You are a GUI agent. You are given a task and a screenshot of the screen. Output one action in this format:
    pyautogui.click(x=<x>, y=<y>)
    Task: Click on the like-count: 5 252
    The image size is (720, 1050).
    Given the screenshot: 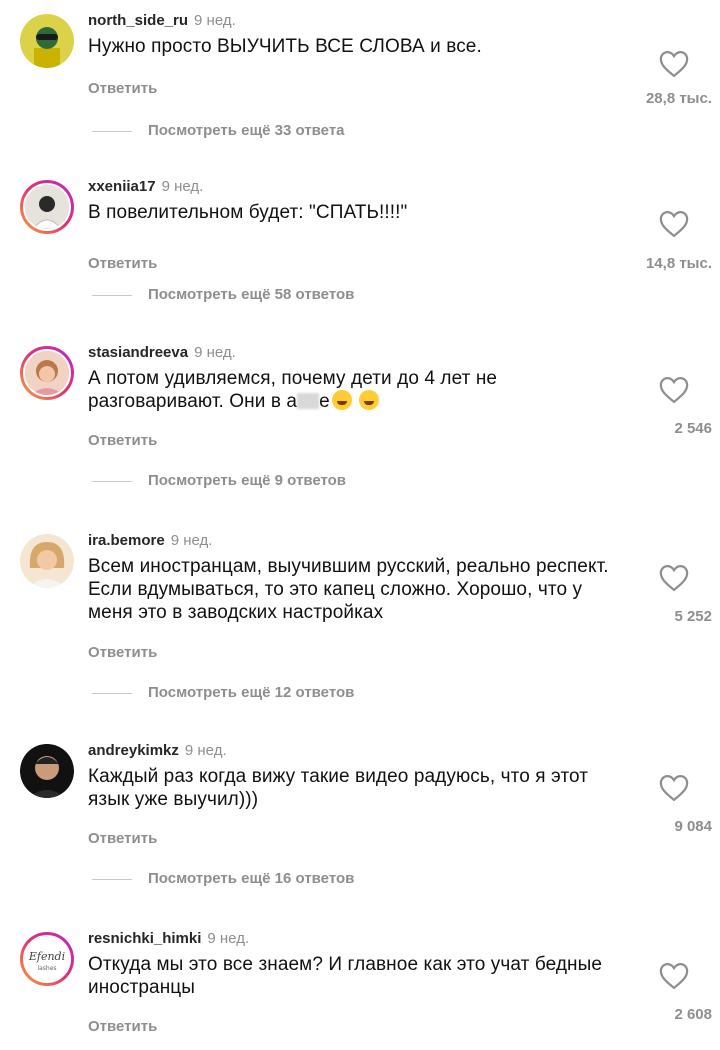 What is the action you would take?
    pyautogui.click(x=693, y=616)
    